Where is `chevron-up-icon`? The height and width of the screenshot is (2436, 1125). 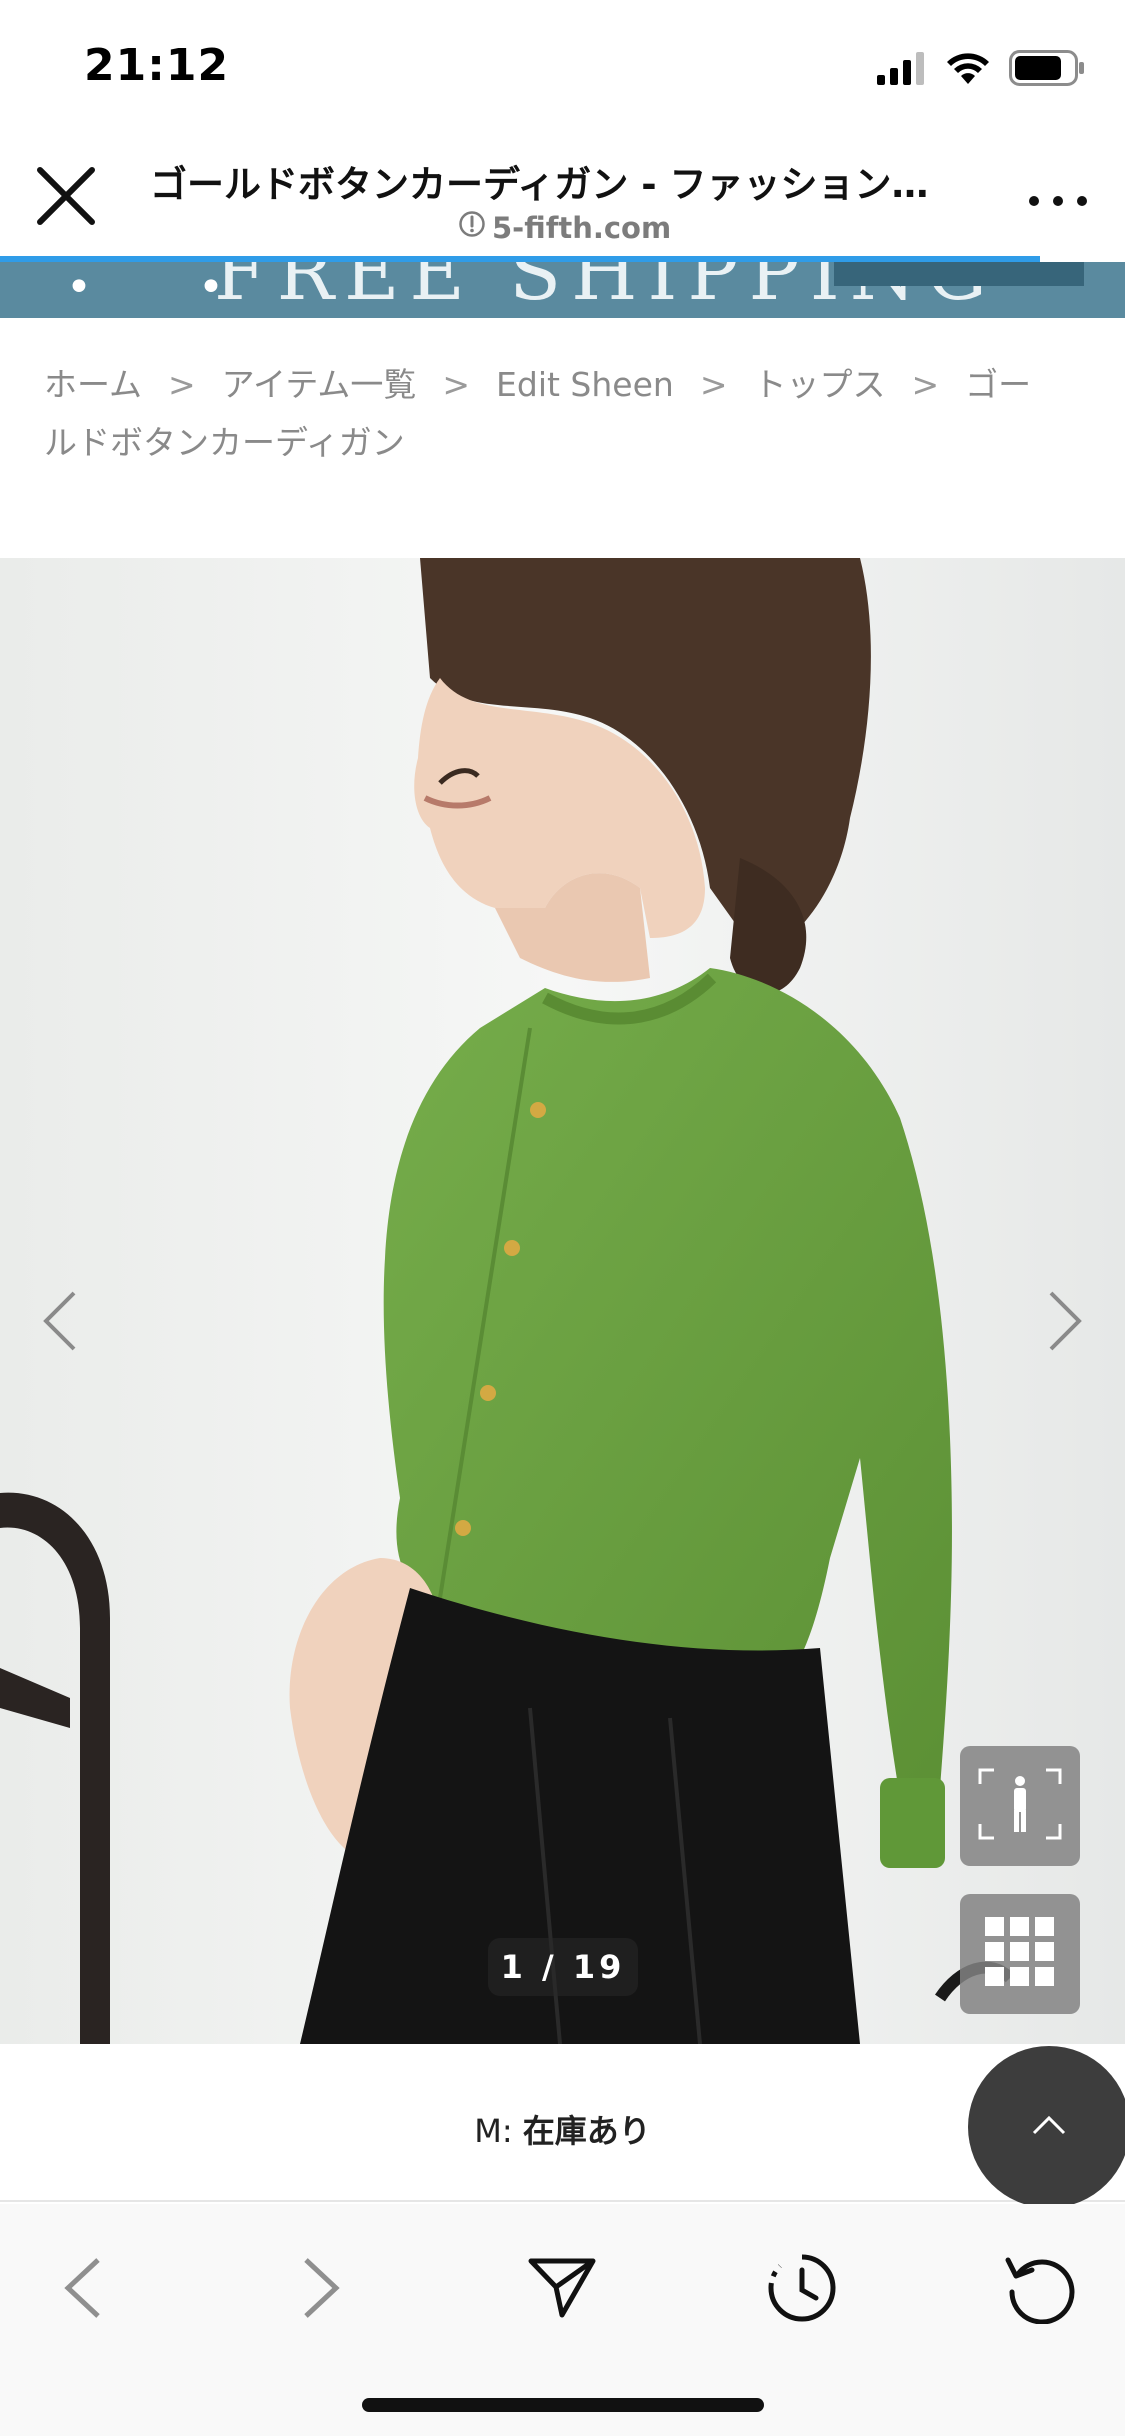 chevron-up-icon is located at coordinates (1049, 2127).